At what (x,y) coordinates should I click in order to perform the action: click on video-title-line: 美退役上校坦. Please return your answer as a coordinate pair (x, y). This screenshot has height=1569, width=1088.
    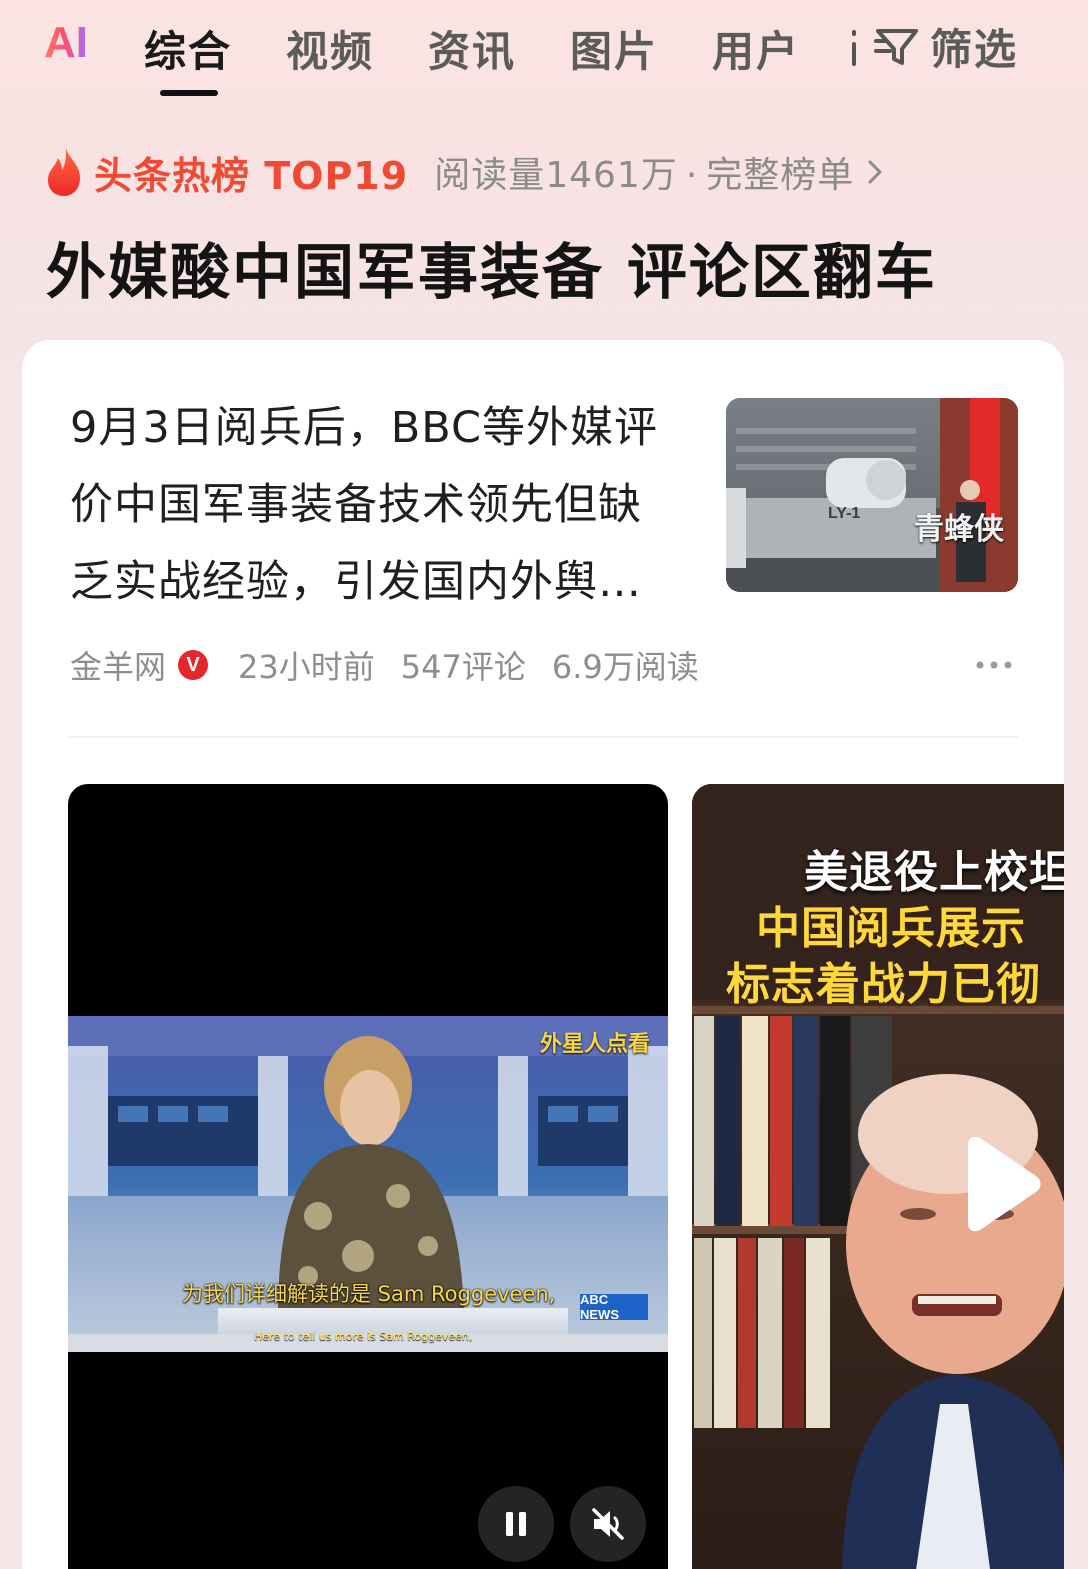
    Looking at the image, I should click on (934, 872).